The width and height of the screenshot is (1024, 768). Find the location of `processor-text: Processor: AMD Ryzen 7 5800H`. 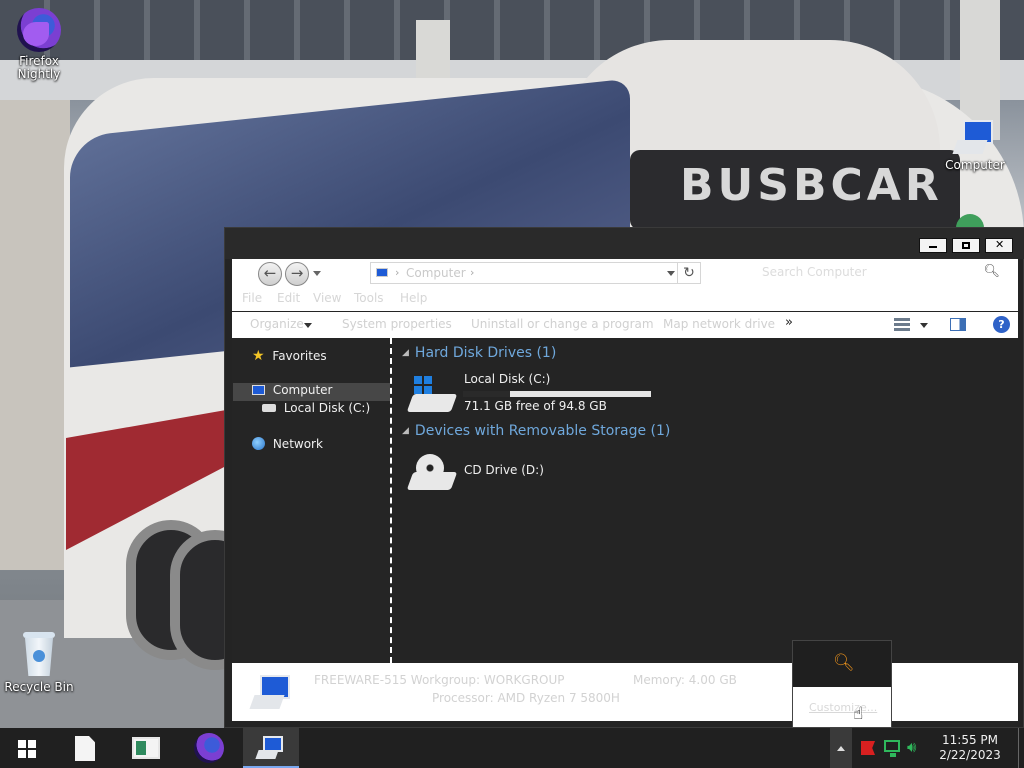

processor-text: Processor: AMD Ryzen 7 5800H is located at coordinates (526, 698).